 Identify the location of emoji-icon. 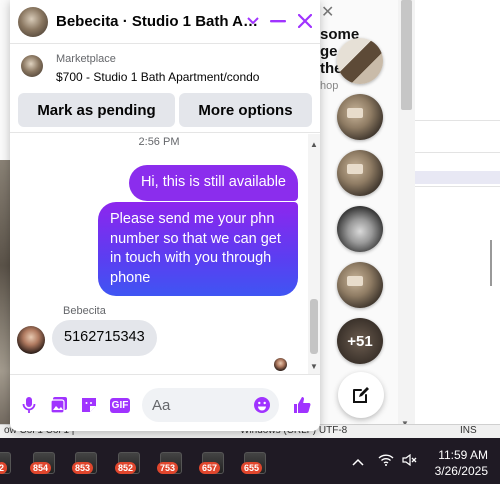
(262, 405).